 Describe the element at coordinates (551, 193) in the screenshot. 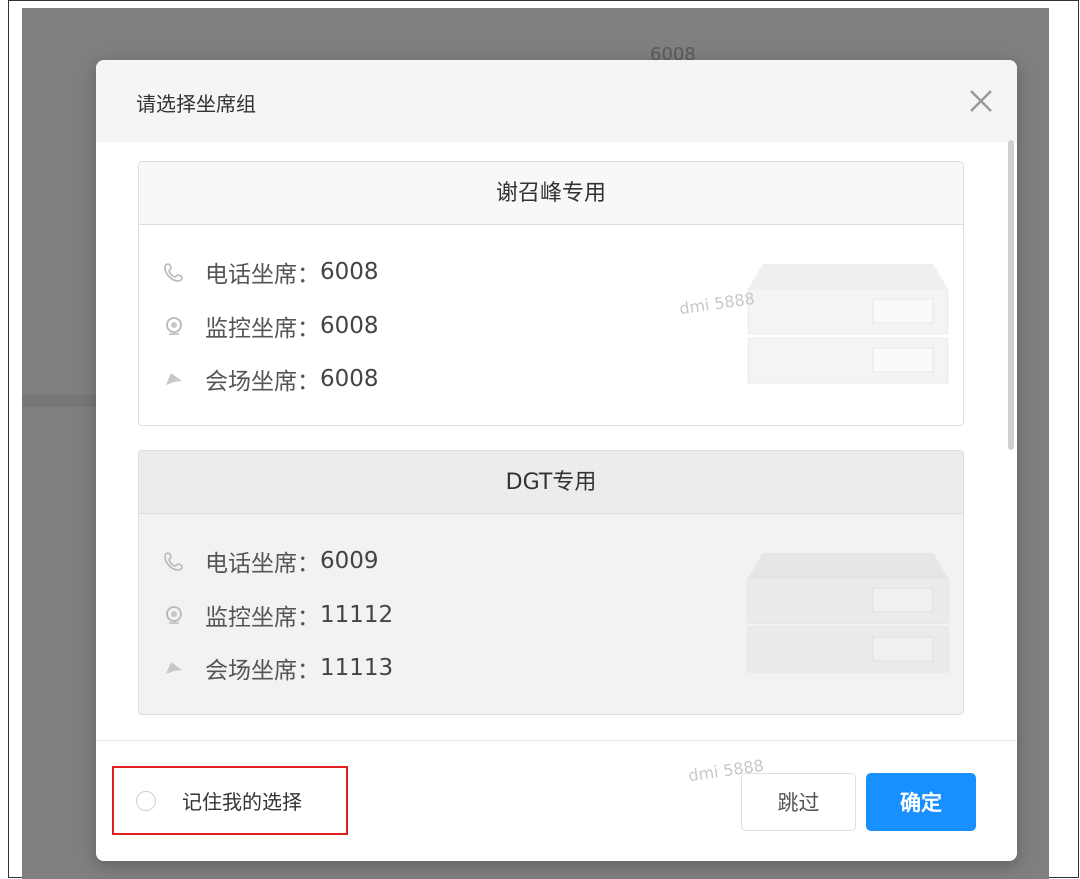

I see `seat-group-name: 谢召峰专用` at that location.